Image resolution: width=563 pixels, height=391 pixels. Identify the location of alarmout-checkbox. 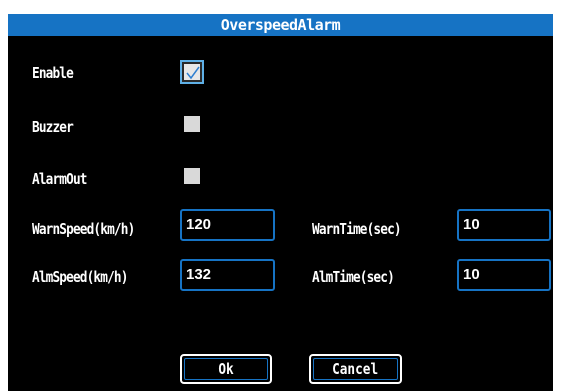
(192, 176).